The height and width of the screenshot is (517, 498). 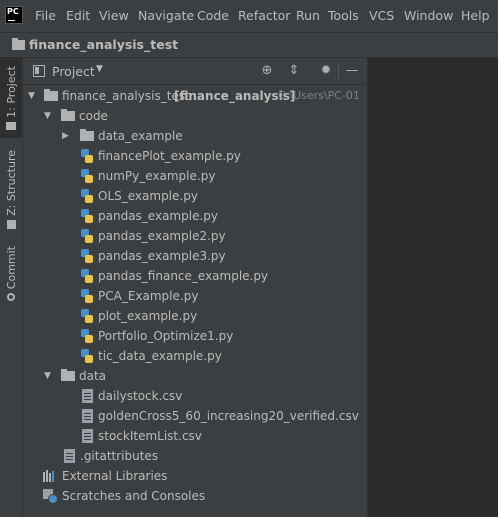 What do you see at coordinates (140, 396) in the screenshot?
I see `file-label: dailystock.csv` at bounding box center [140, 396].